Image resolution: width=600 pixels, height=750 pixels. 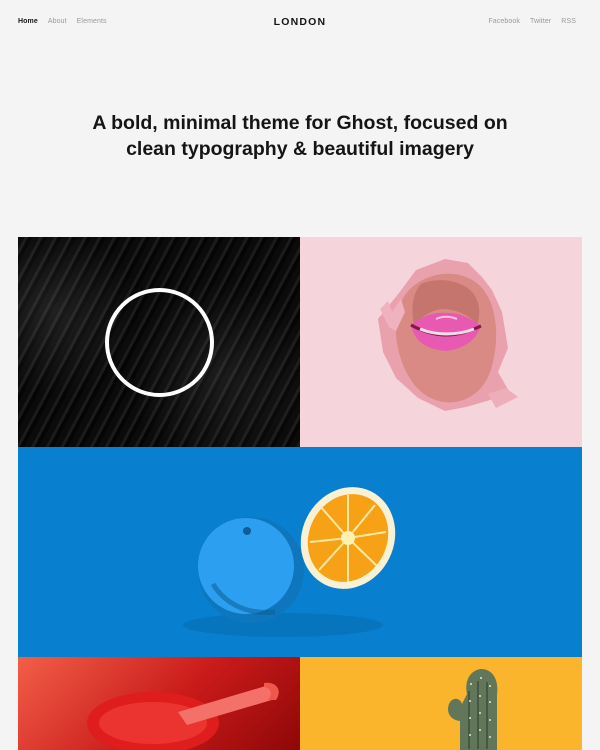 I want to click on rss-link: RSS, so click(x=568, y=22).